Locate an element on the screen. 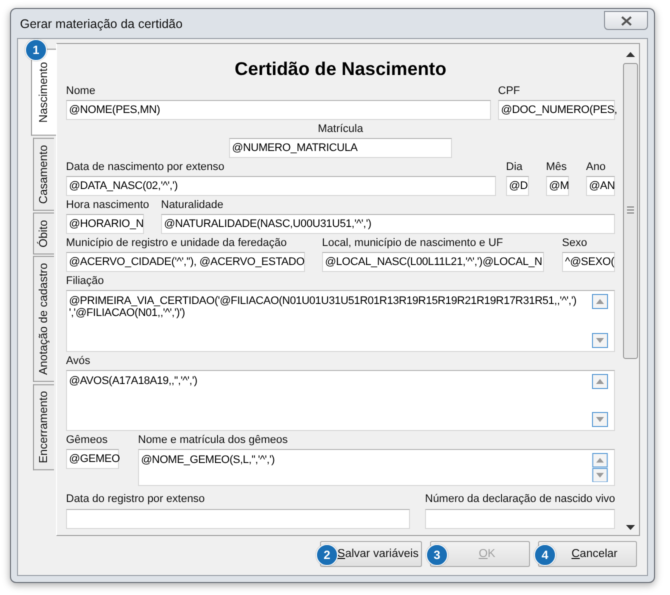  field-label: Hora nascimento is located at coordinates (108, 205).